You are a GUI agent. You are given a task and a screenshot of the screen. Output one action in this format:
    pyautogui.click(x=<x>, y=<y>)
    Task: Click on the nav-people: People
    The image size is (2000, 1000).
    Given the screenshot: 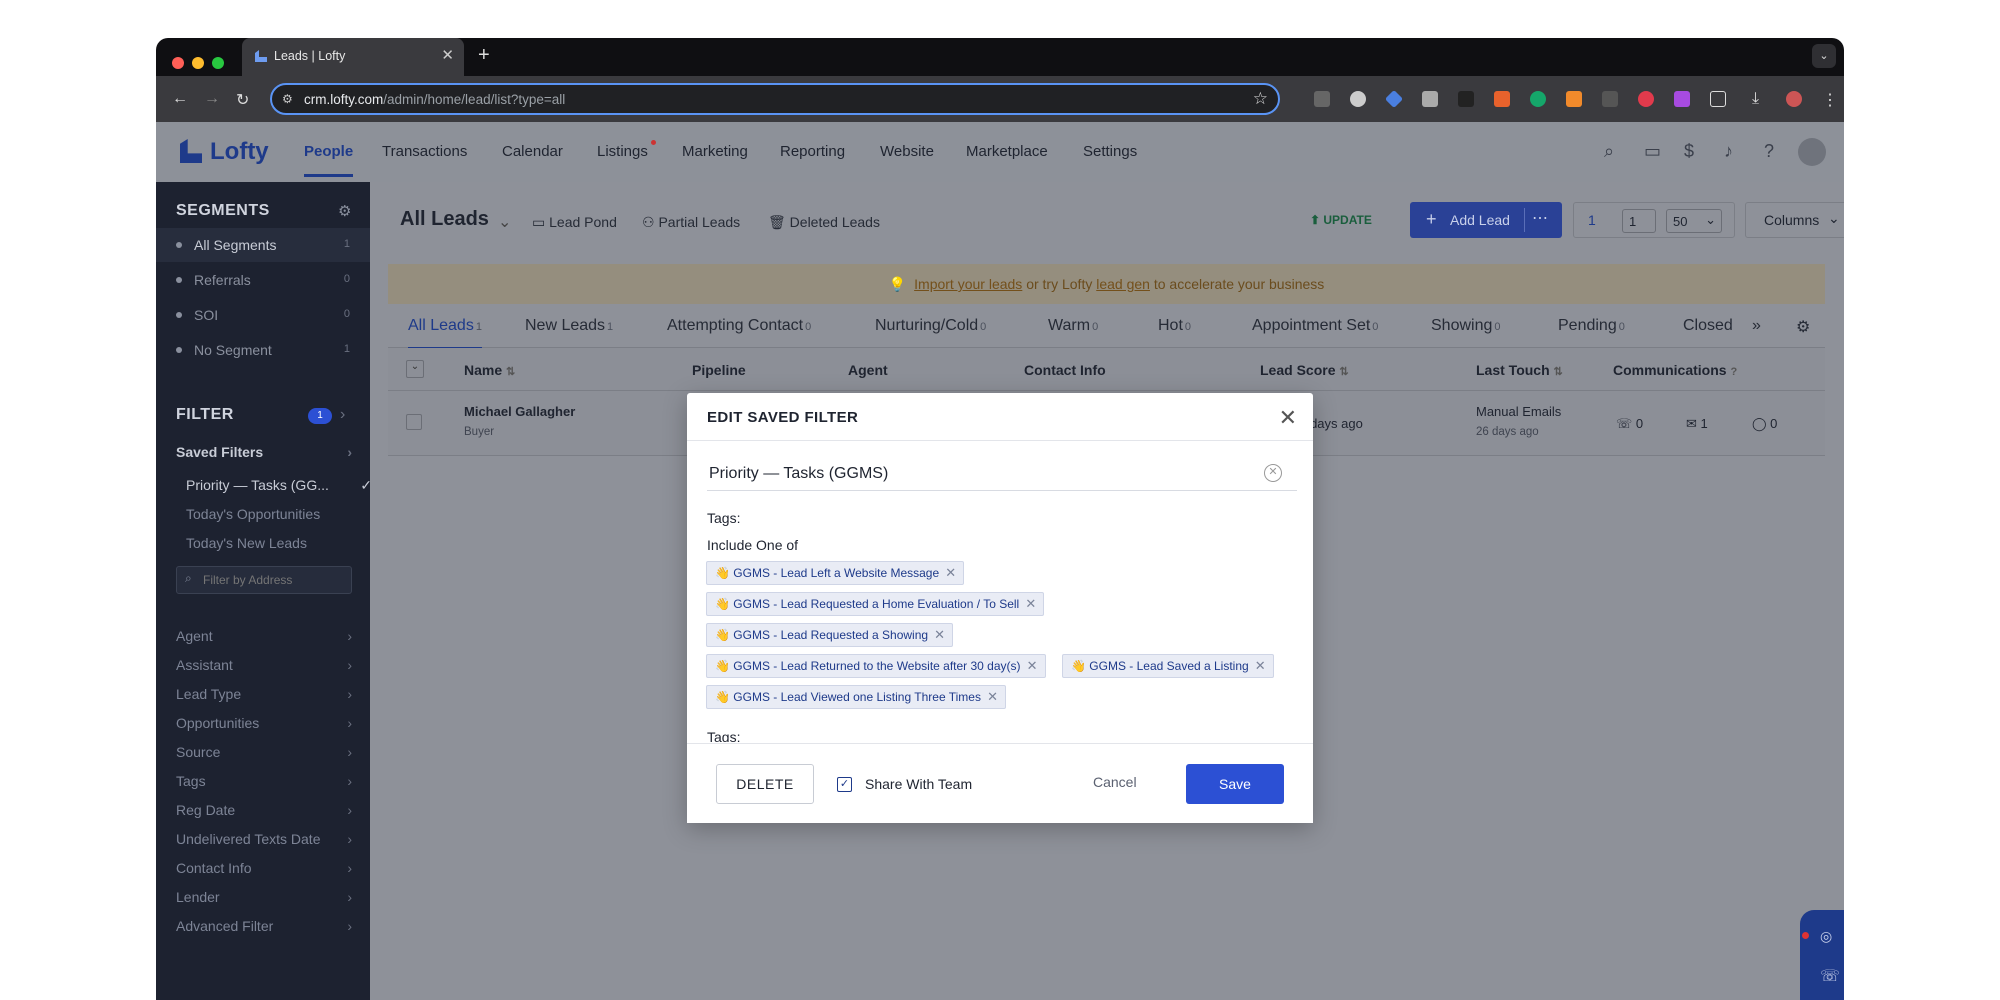 What is the action you would take?
    pyautogui.click(x=329, y=160)
    